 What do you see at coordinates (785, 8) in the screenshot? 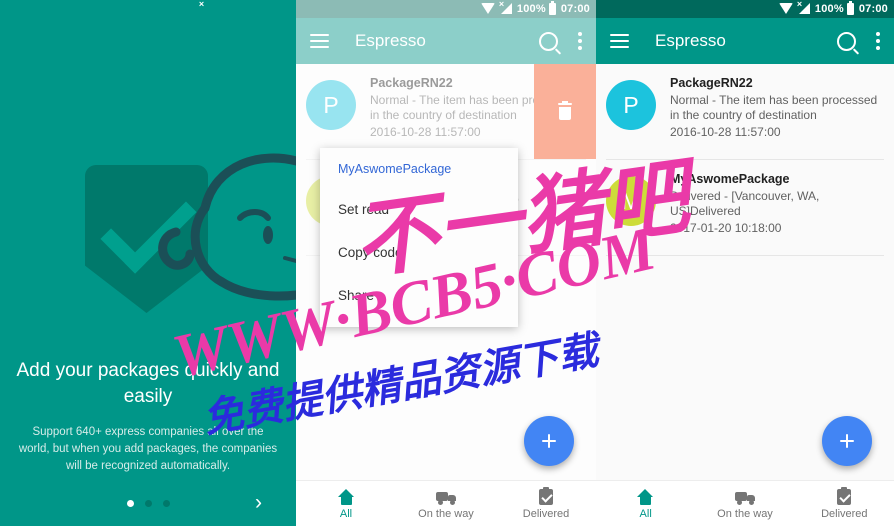
I see `wifi-icon` at bounding box center [785, 8].